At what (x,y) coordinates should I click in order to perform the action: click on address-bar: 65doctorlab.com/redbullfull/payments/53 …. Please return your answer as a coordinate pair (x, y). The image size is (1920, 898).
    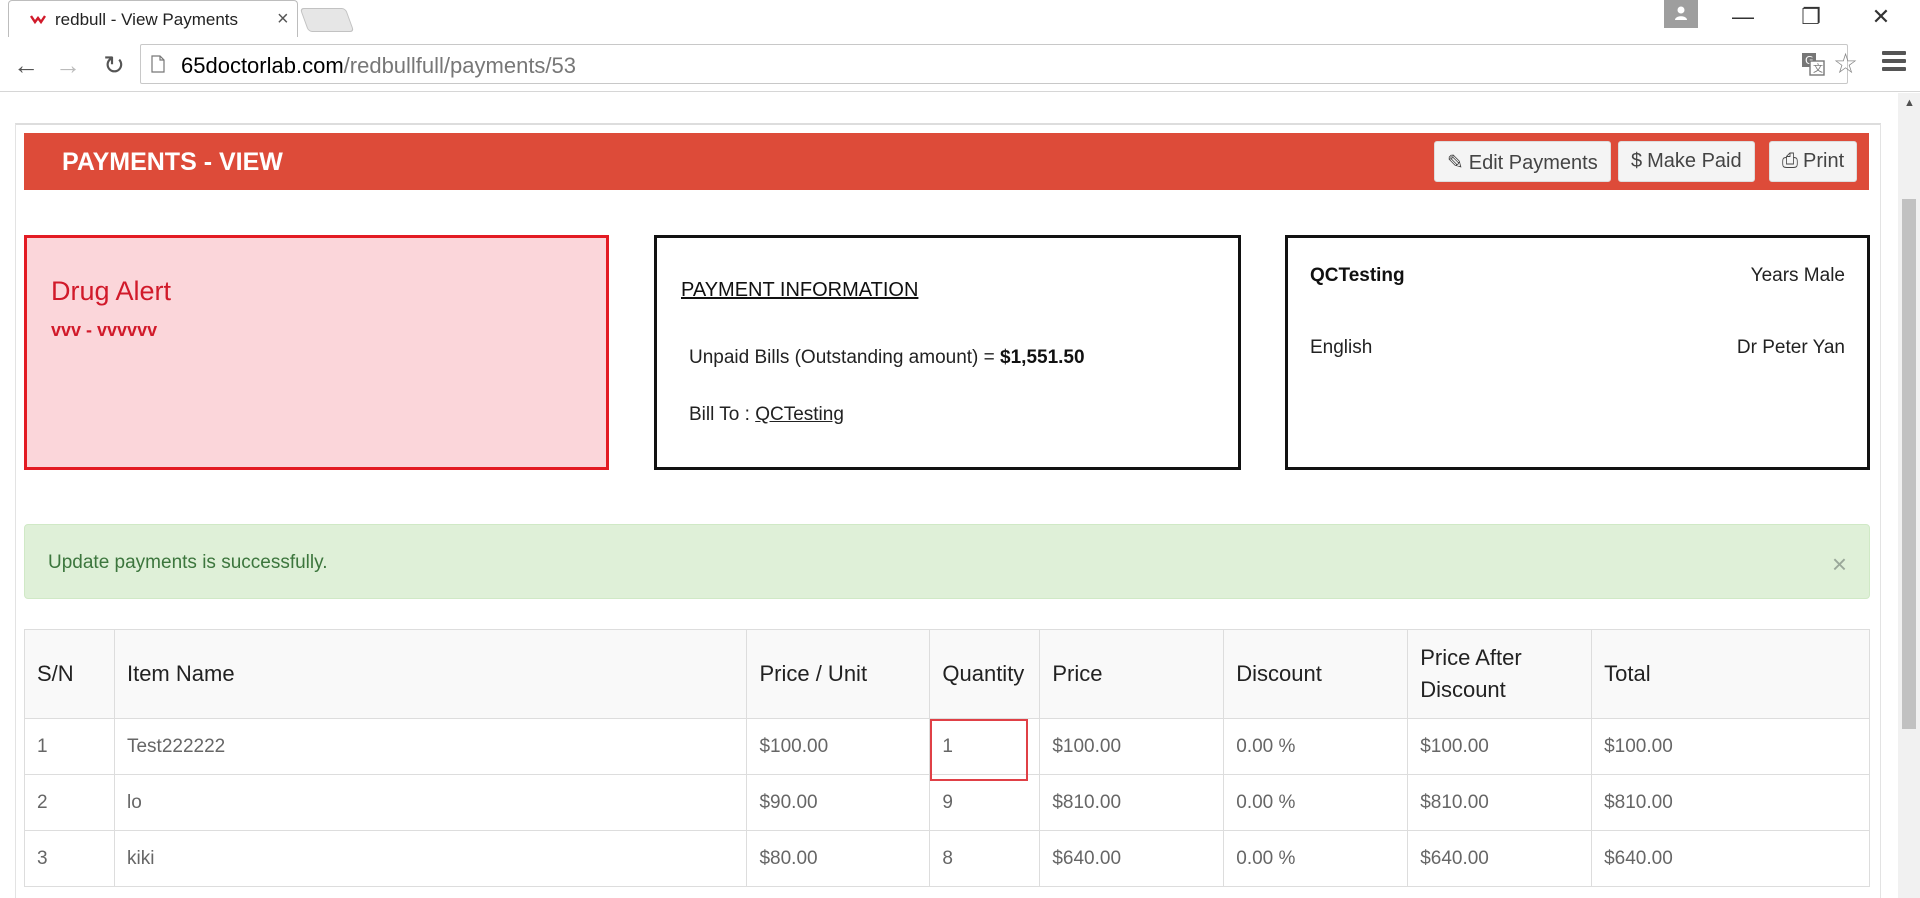
    Looking at the image, I should click on (999, 64).